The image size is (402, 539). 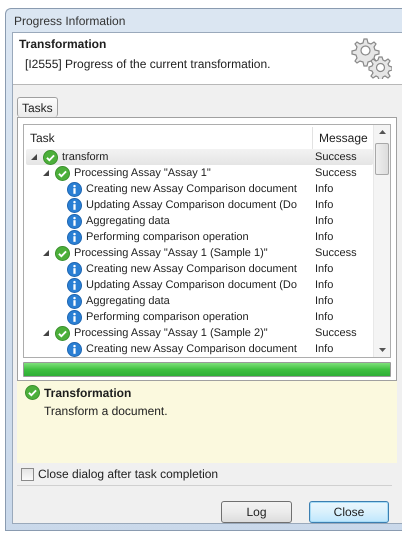 What do you see at coordinates (106, 411) in the screenshot?
I see `details-description: Transform a document.` at bounding box center [106, 411].